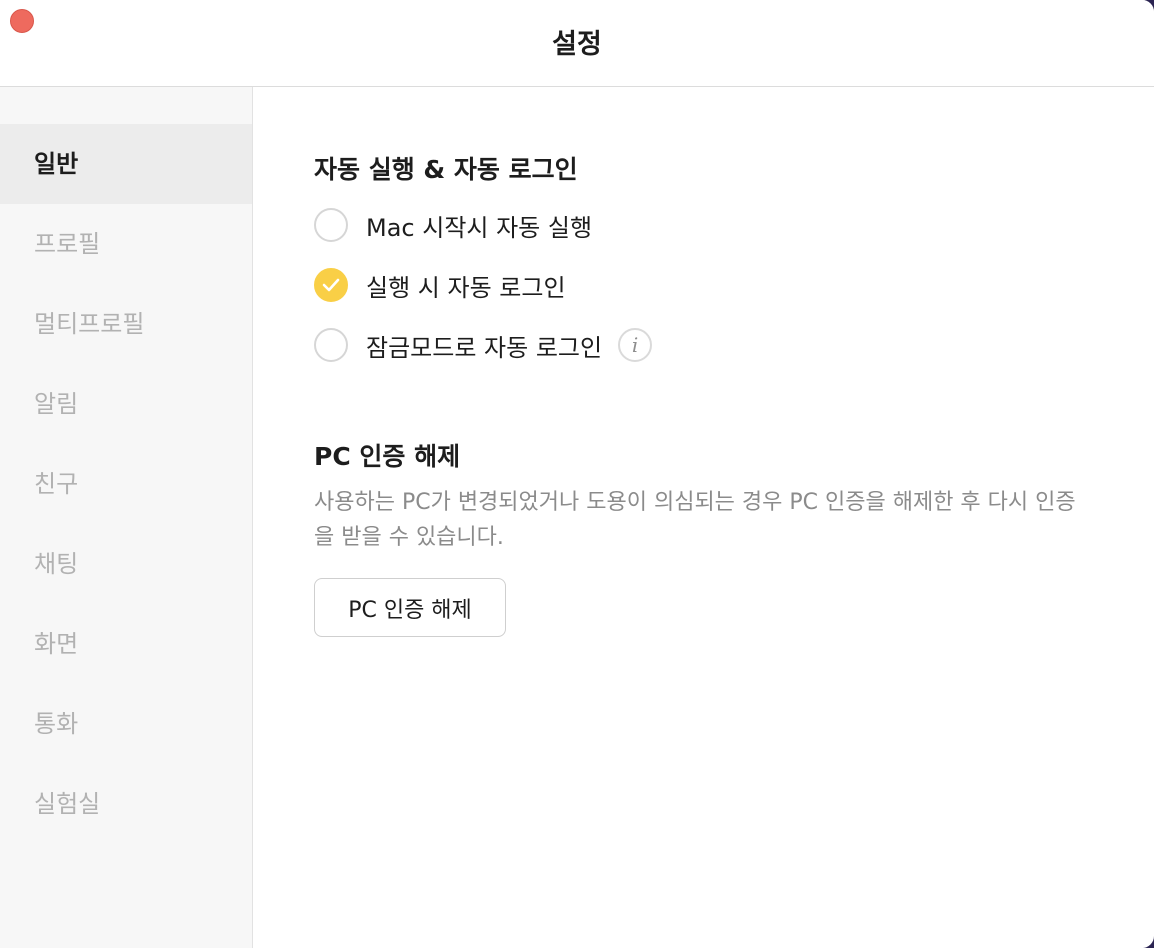 The height and width of the screenshot is (948, 1154). I want to click on lock-mode-login-radio, so click(331, 345).